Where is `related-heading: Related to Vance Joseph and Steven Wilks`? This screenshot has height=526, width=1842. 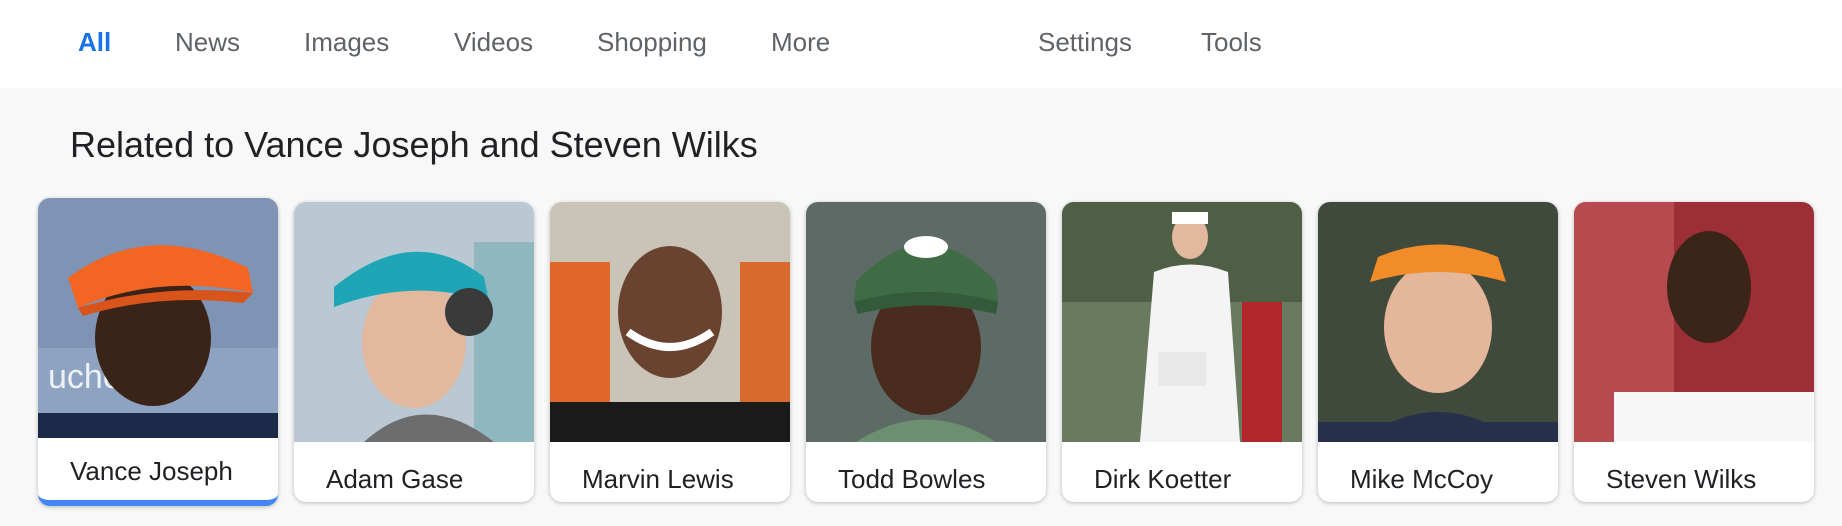
related-heading: Related to Vance Joseph and Steven Wilks is located at coordinates (414, 144).